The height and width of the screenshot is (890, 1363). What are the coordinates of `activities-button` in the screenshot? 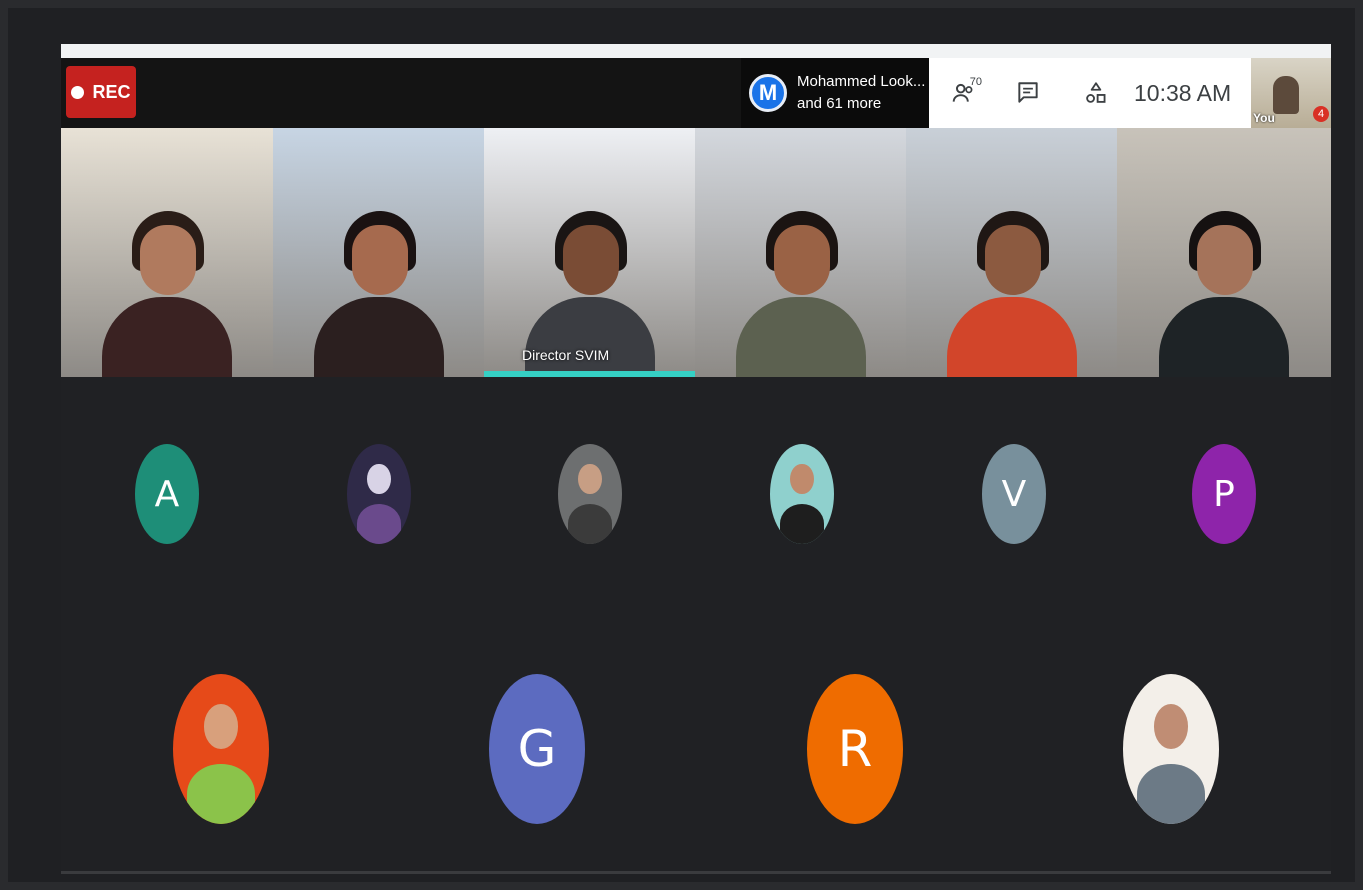 It's located at (1096, 93).